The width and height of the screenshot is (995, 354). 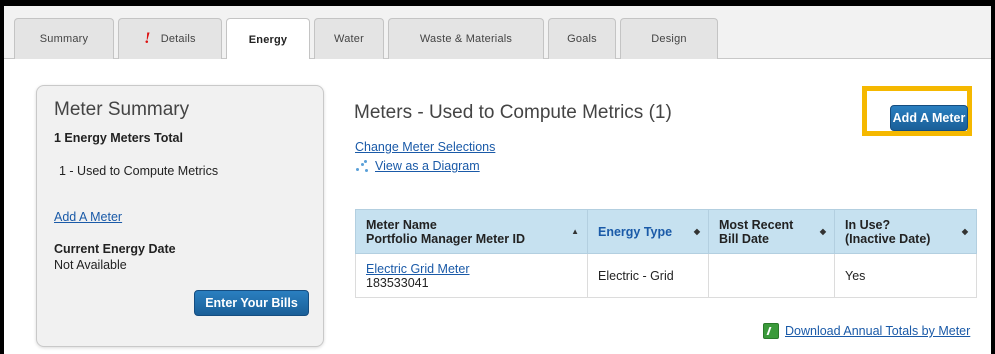 What do you see at coordinates (648, 275) in the screenshot?
I see `energy-type-cell: Electric - Grid` at bounding box center [648, 275].